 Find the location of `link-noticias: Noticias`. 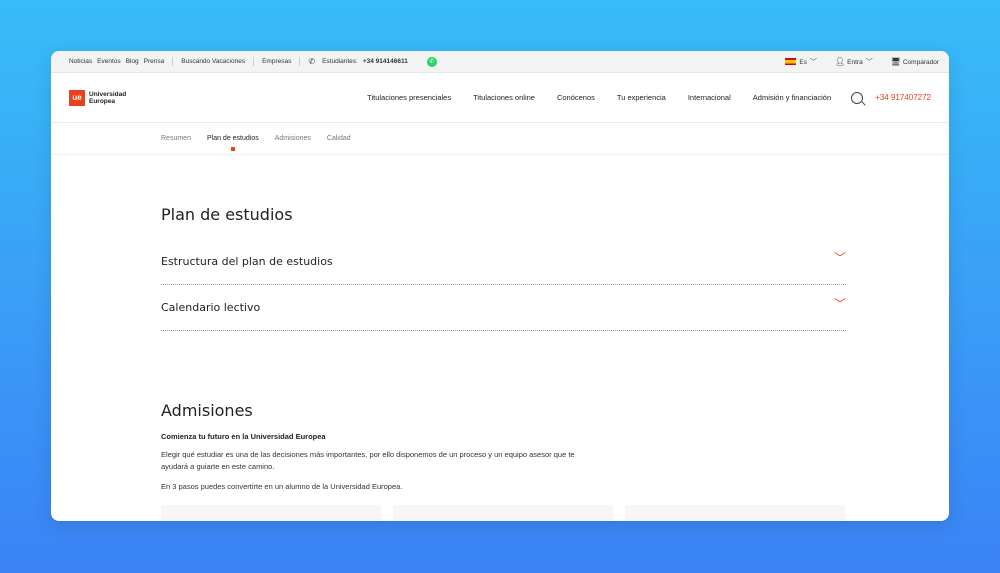

link-noticias: Noticias is located at coordinates (80, 61).